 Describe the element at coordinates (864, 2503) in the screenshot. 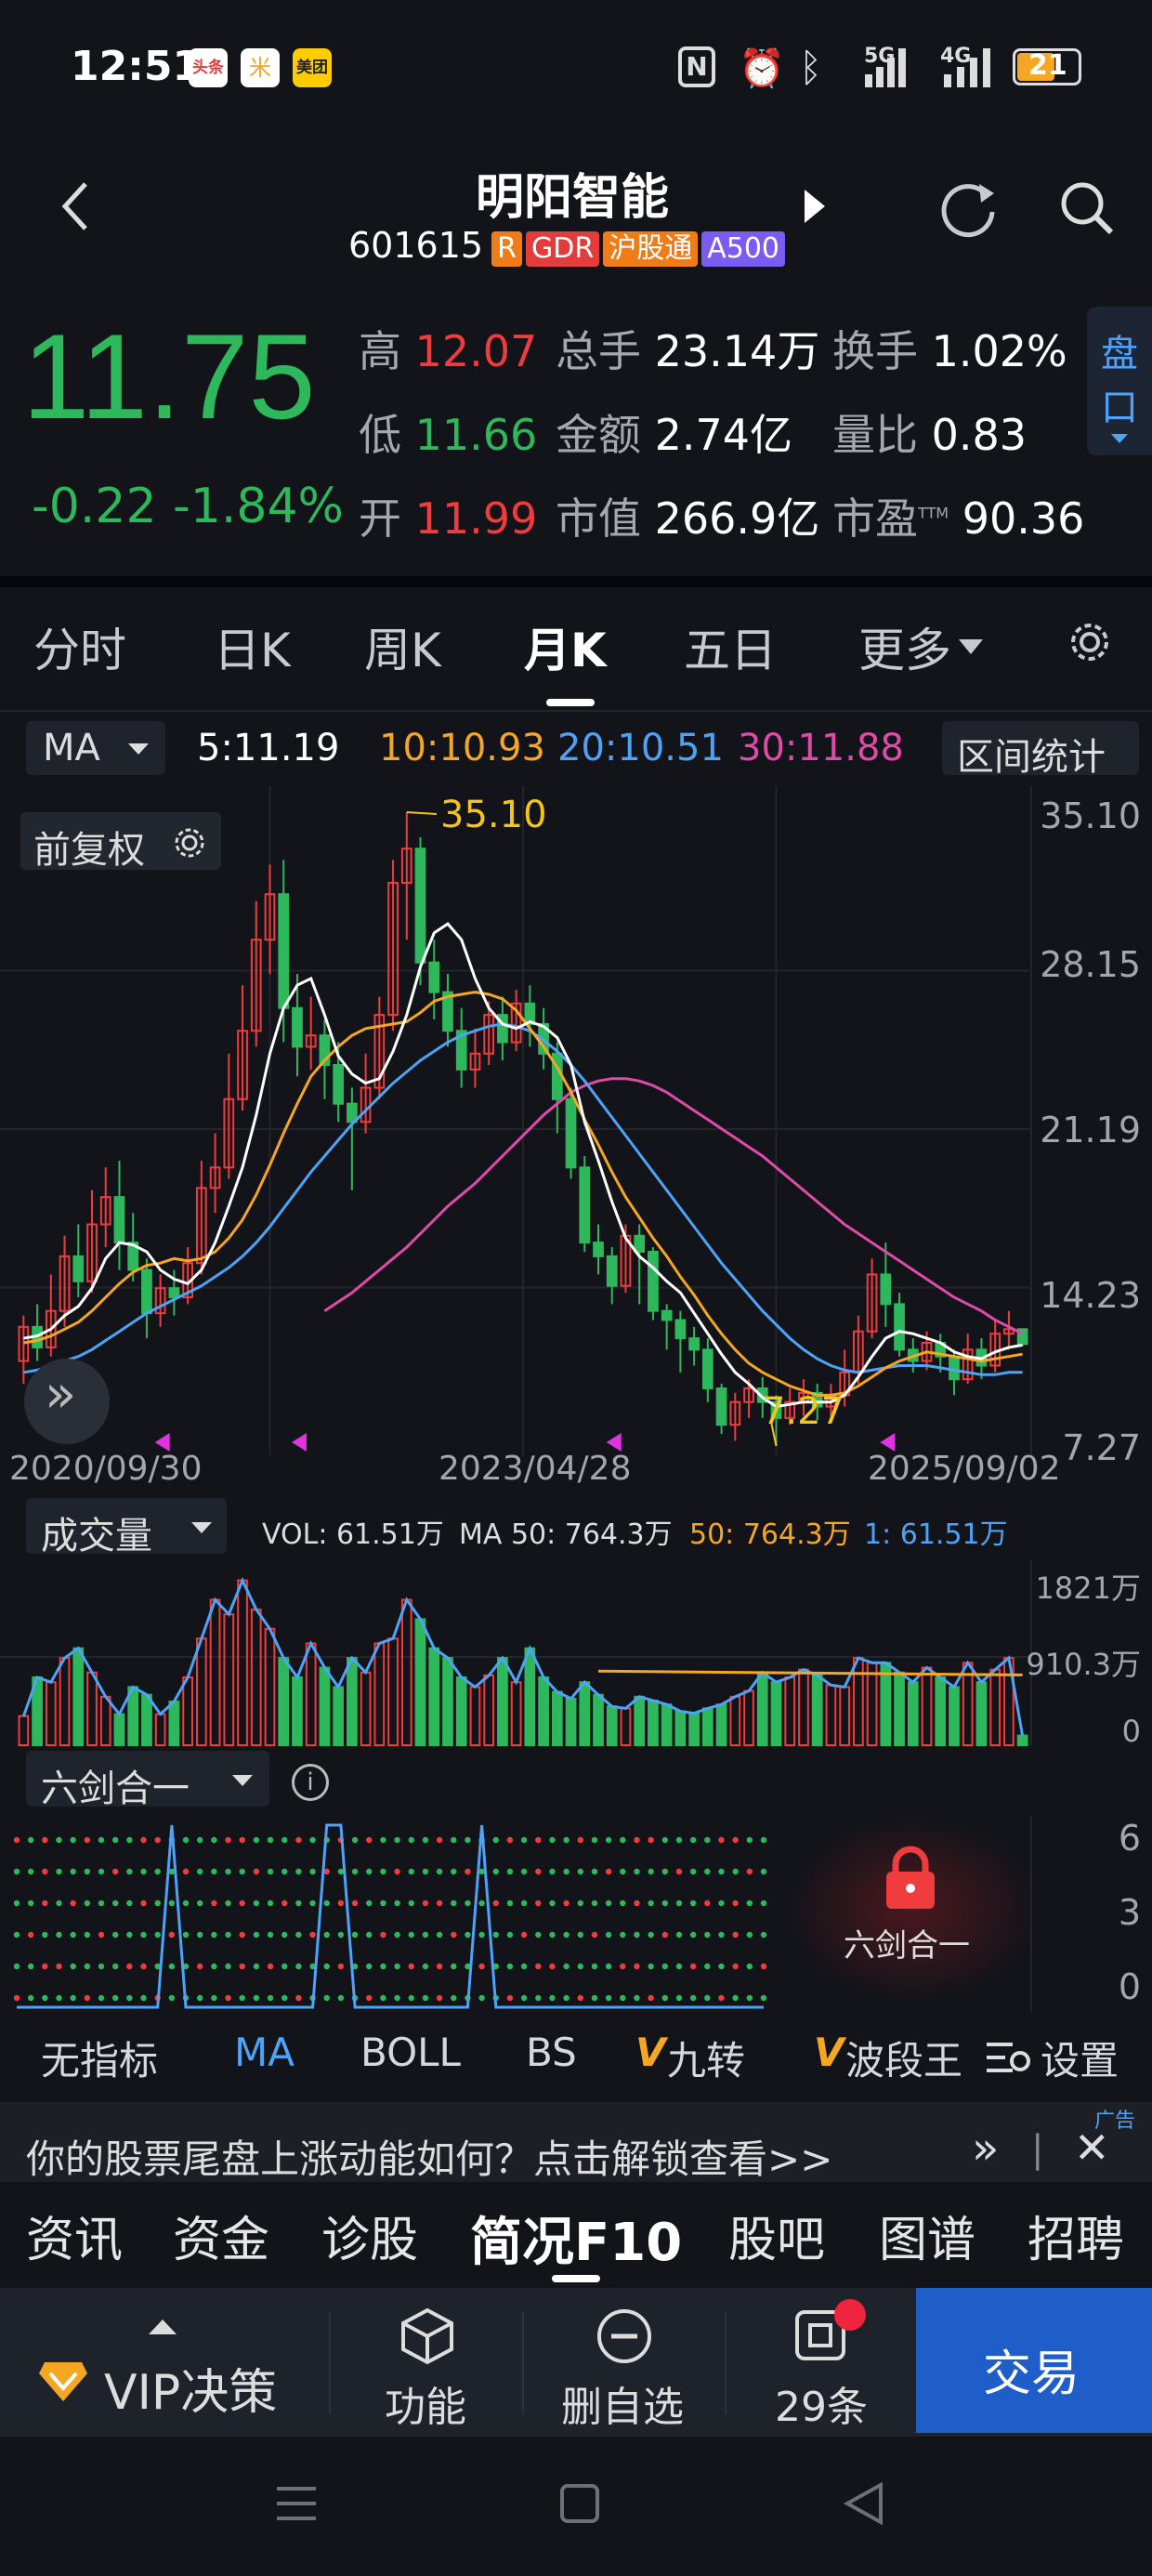

I see `back-nav-icon` at that location.